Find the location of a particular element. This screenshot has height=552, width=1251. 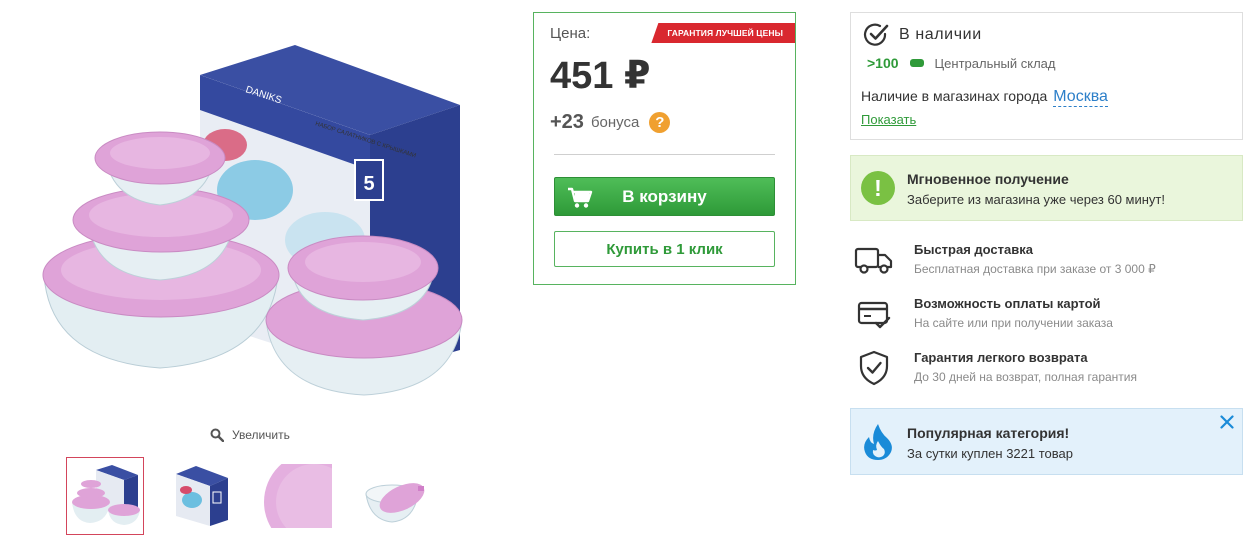

price-value: 451 ₽ is located at coordinates (600, 76).